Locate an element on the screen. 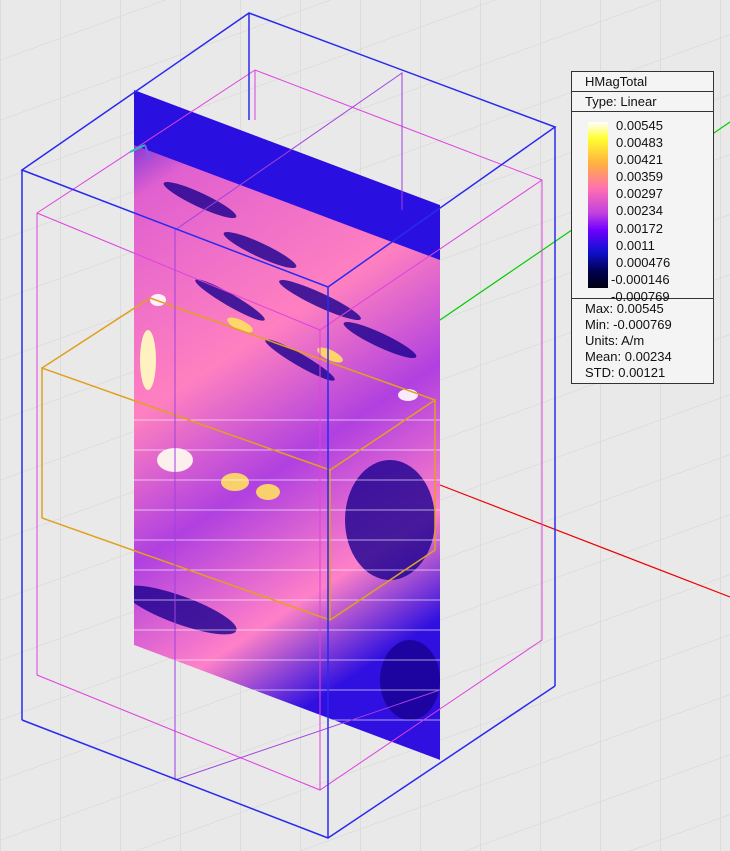  legend-tick: 0.0011 is located at coordinates (635, 245).